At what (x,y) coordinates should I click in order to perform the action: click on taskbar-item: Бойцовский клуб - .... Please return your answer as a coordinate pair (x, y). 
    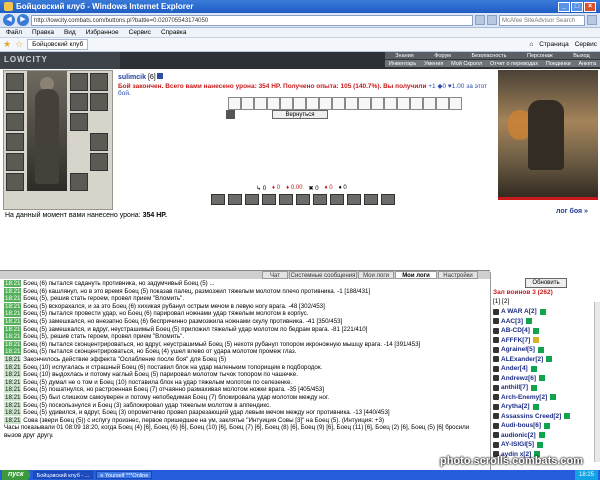
    Looking at the image, I should click on (63, 475).